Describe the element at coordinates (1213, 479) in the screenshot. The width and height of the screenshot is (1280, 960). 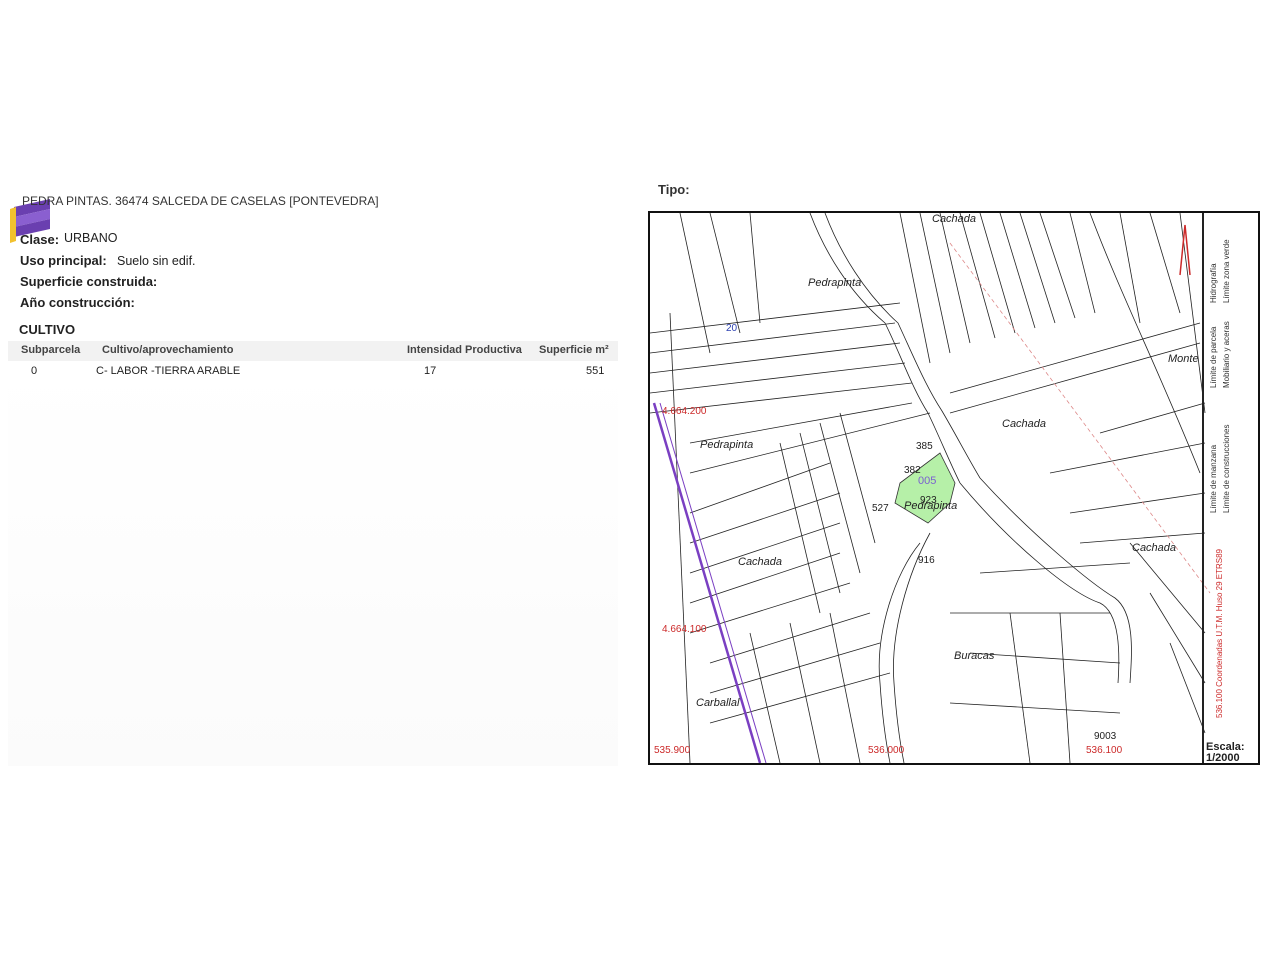
I see `legend-item: Límite de manzana` at that location.